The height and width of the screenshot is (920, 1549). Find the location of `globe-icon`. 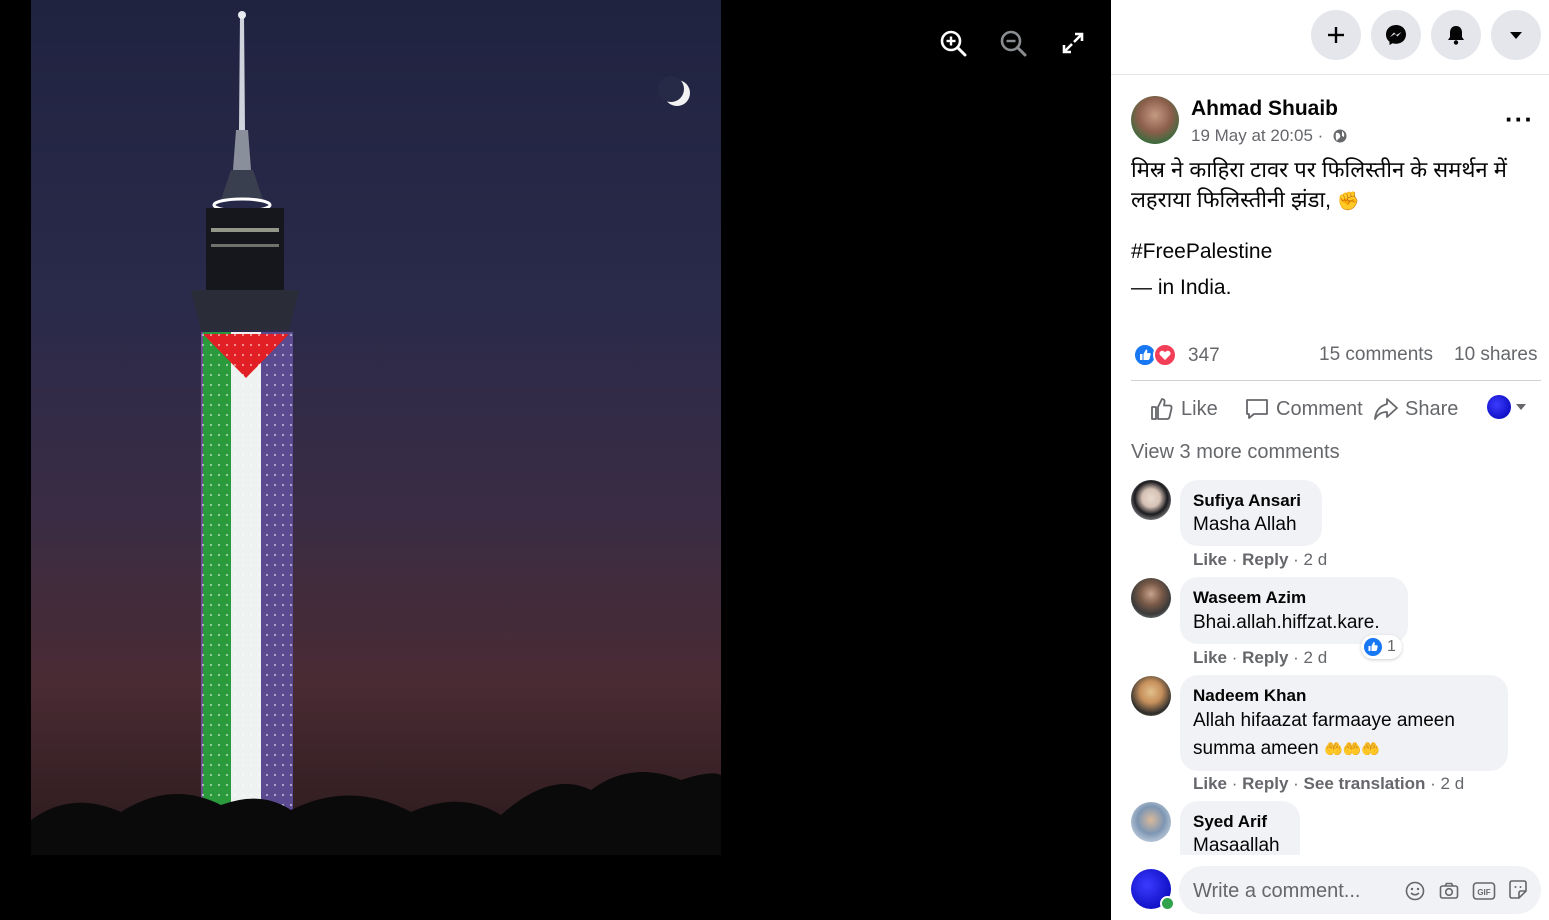

globe-icon is located at coordinates (1340, 136).